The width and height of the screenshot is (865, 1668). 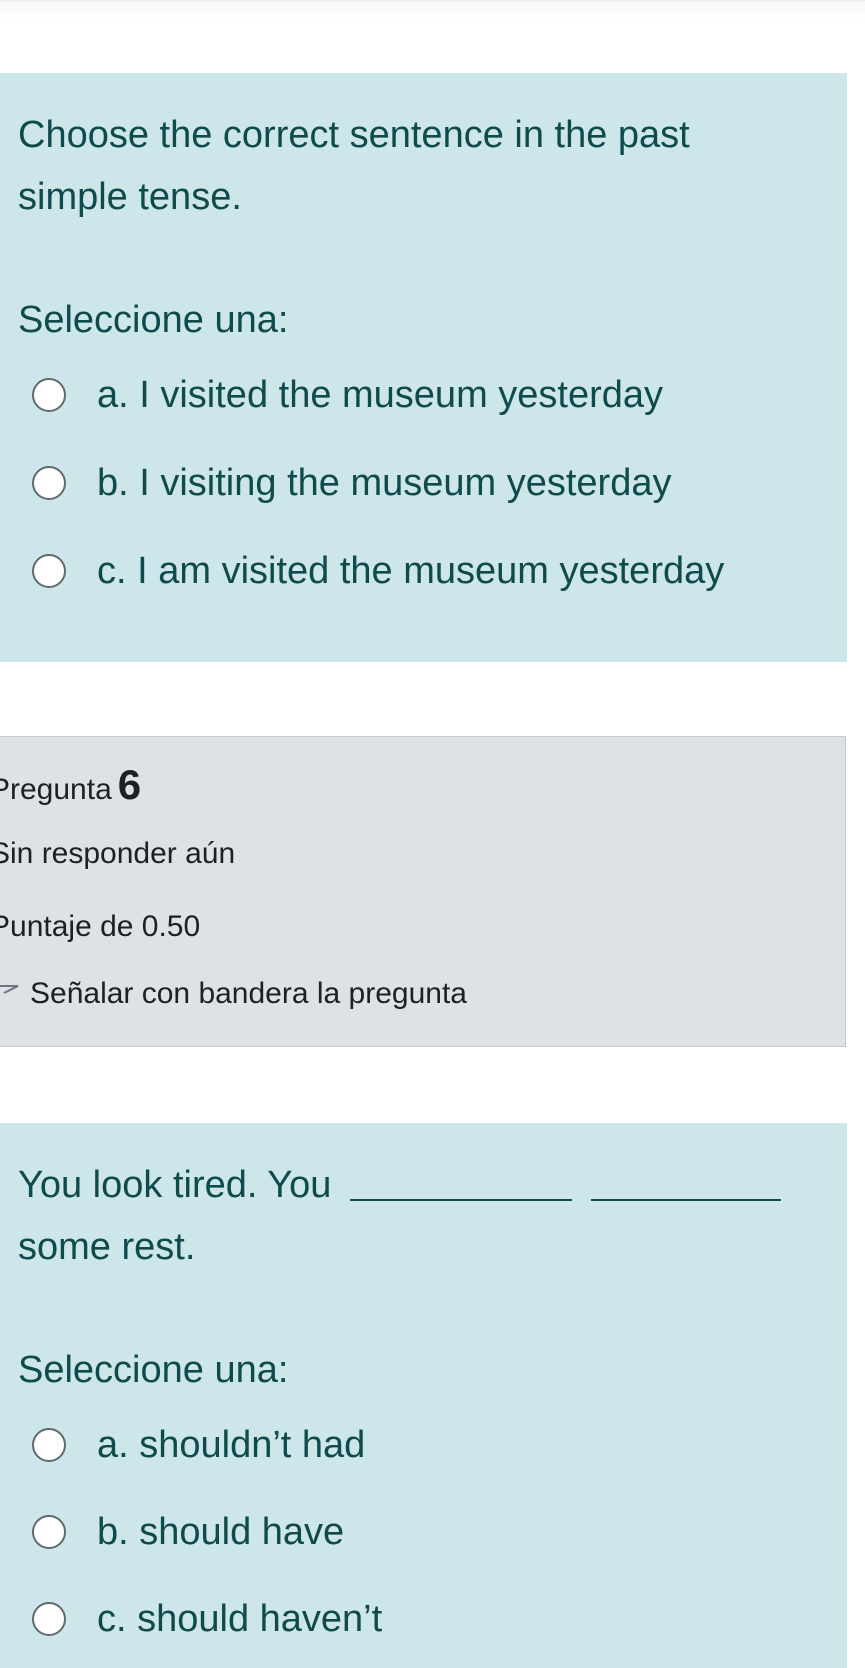 What do you see at coordinates (411, 570) in the screenshot?
I see `option-label: c. I am visited the museum yesterday` at bounding box center [411, 570].